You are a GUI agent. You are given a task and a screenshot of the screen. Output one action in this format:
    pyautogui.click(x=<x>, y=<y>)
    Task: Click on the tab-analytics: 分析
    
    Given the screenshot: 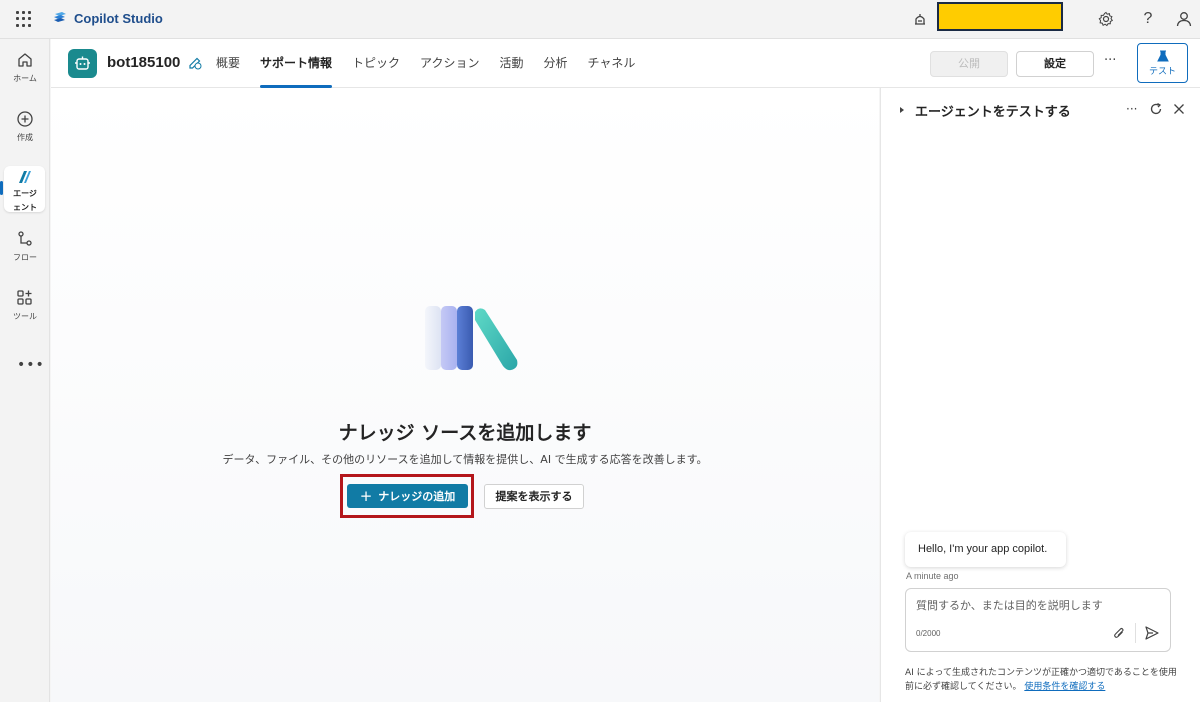 What is the action you would take?
    pyautogui.click(x=555, y=63)
    